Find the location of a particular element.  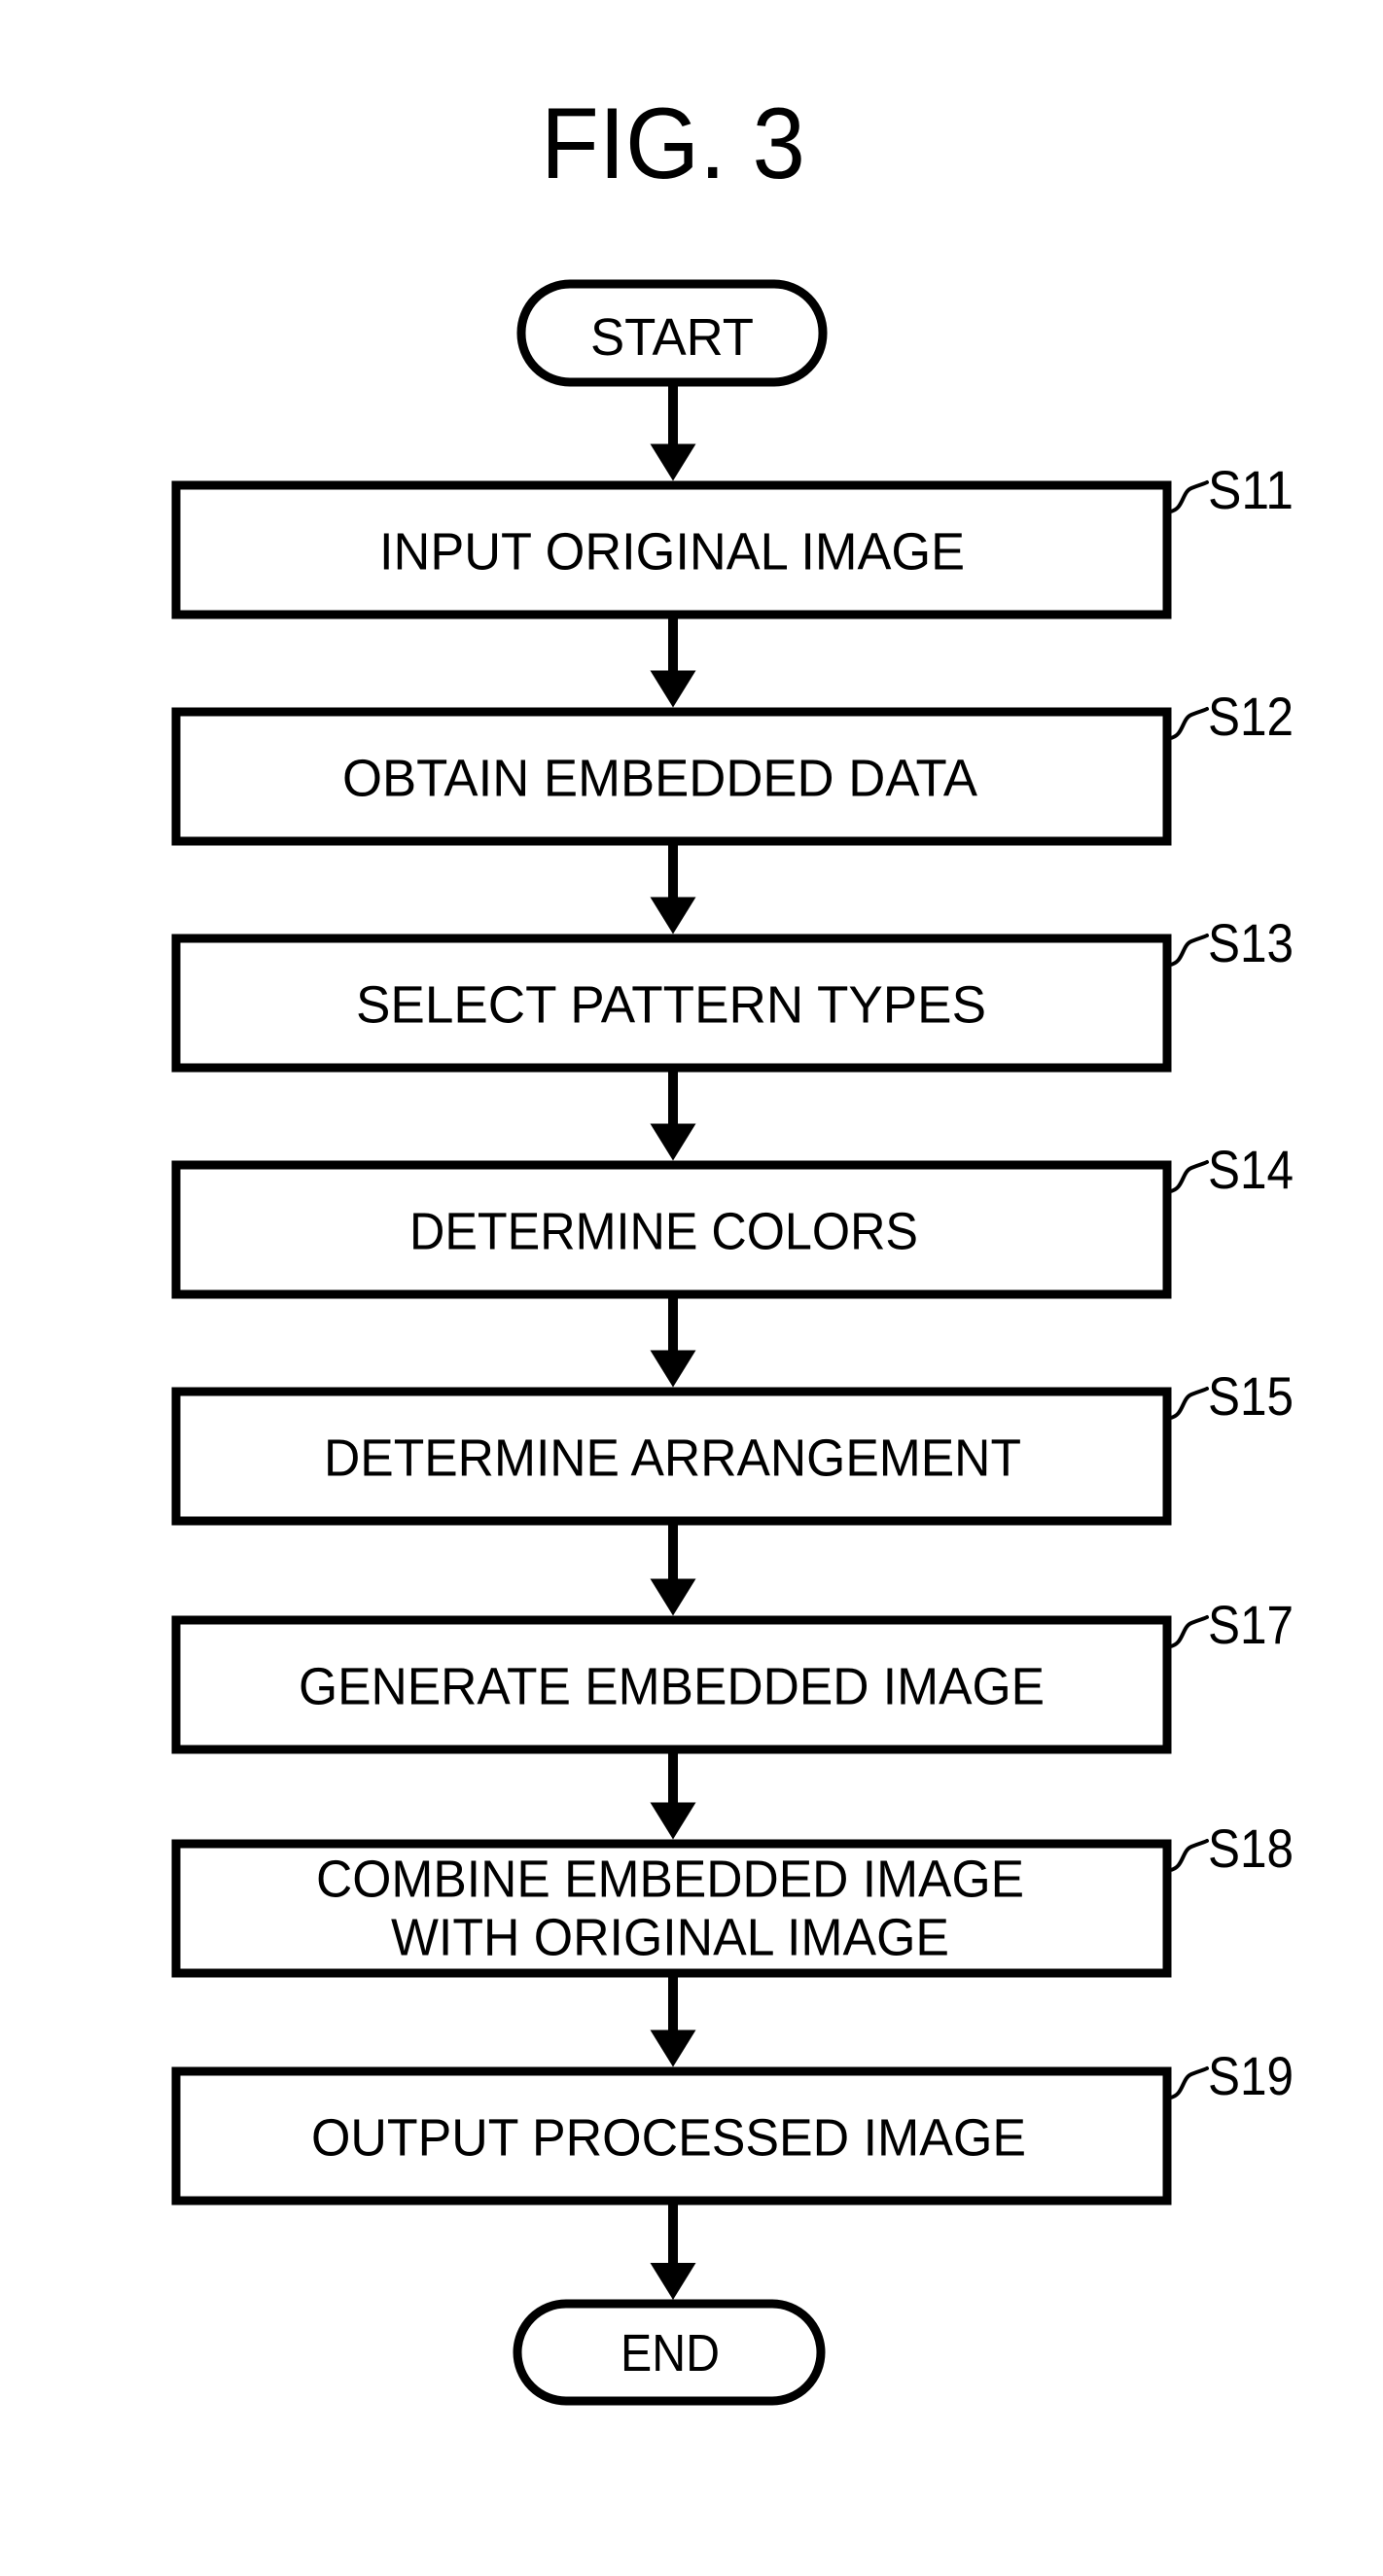

process-step-label: SELECT PATTERN TYPES is located at coordinates (671, 1006).